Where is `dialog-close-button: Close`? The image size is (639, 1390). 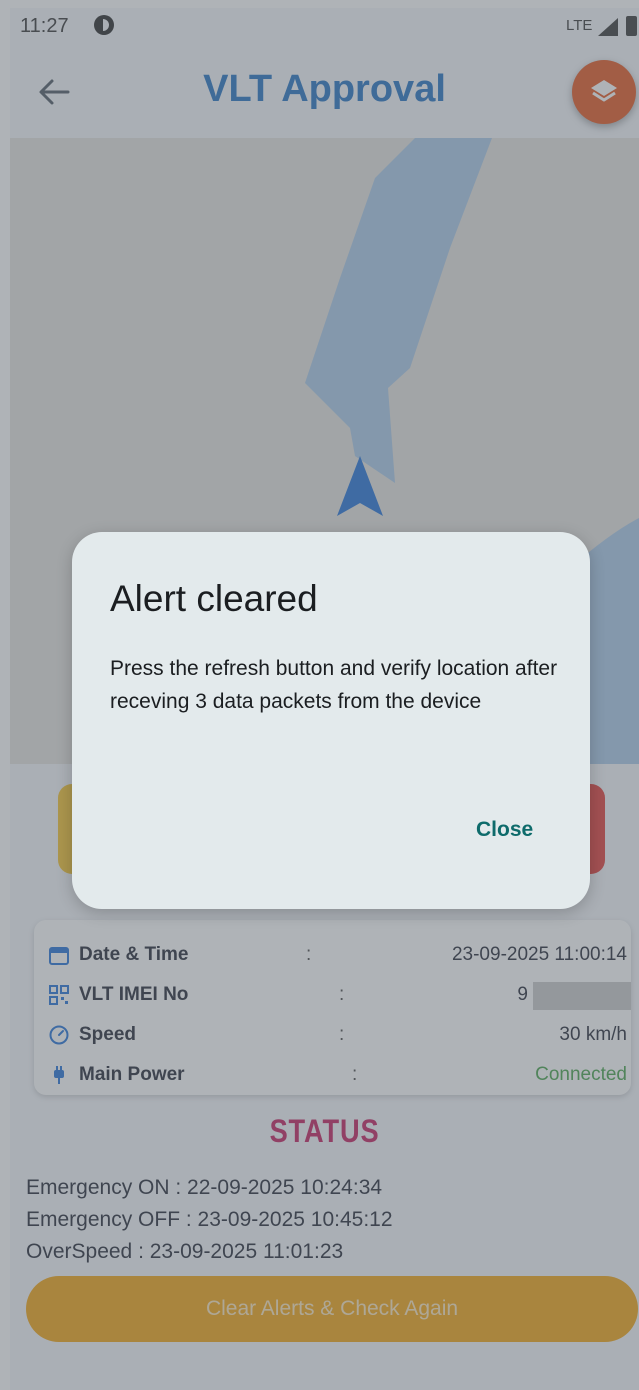
dialog-close-button: Close is located at coordinates (504, 830).